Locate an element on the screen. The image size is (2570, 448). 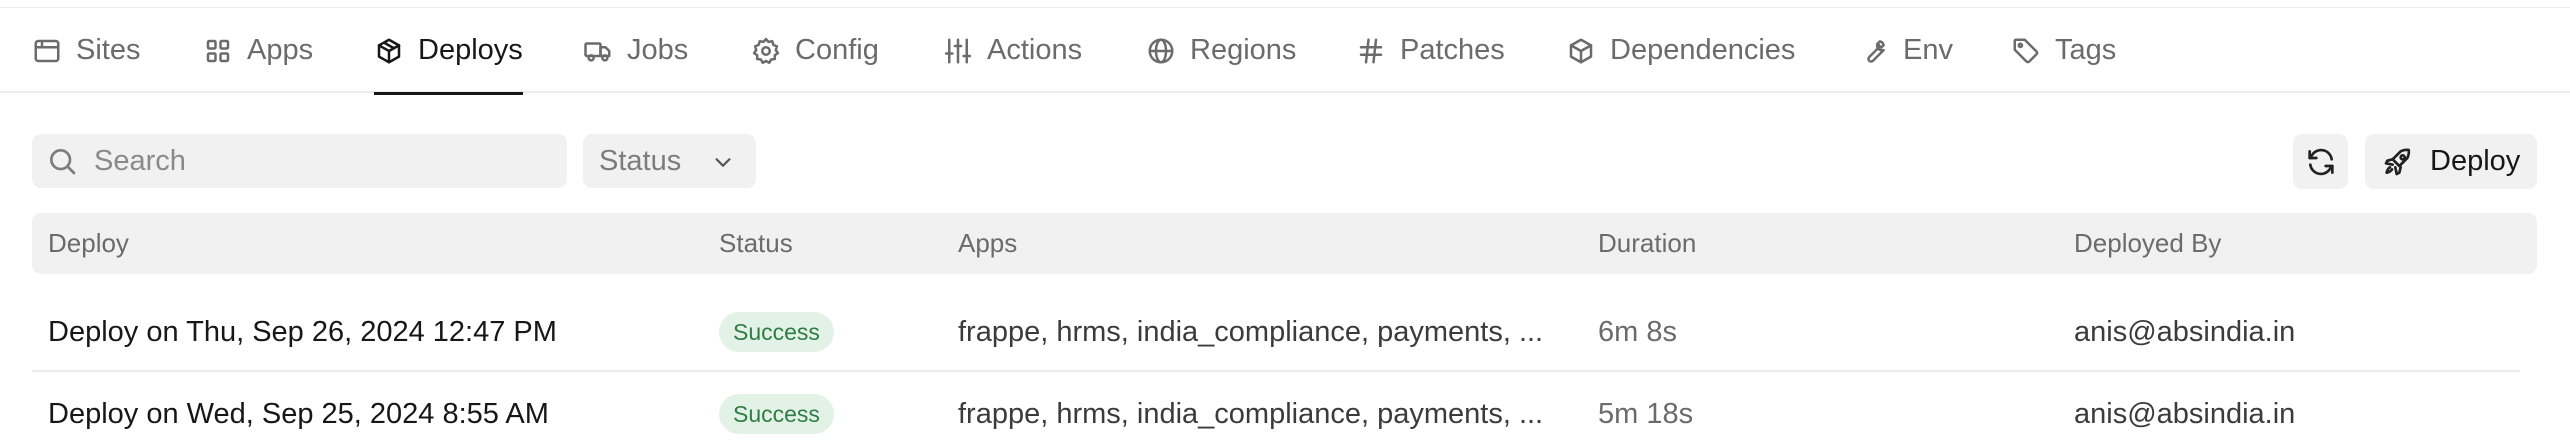
tab-label: Deploys is located at coordinates (470, 50).